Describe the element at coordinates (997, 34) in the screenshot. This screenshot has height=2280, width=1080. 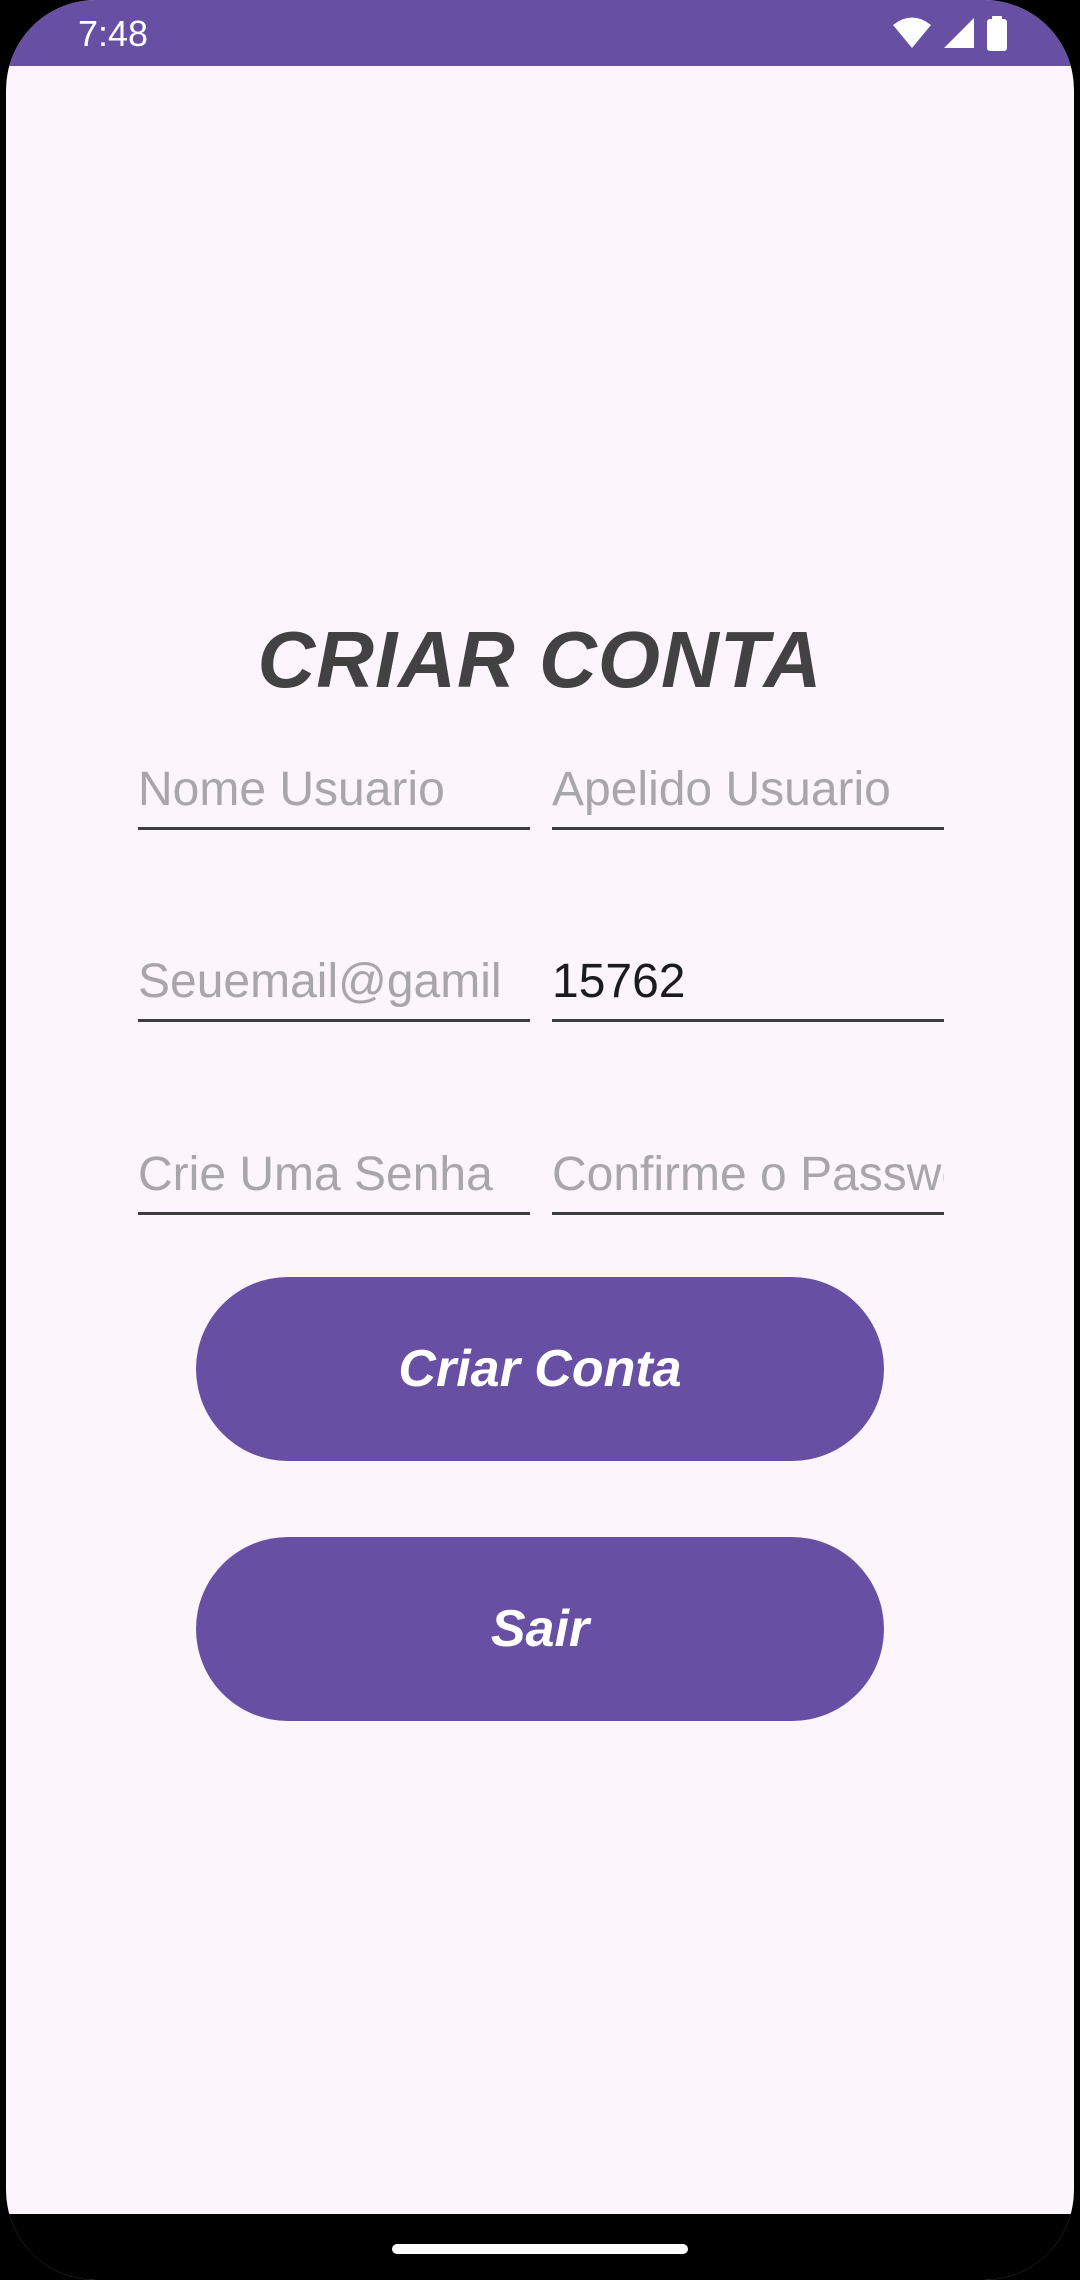
I see `battery-icon` at that location.